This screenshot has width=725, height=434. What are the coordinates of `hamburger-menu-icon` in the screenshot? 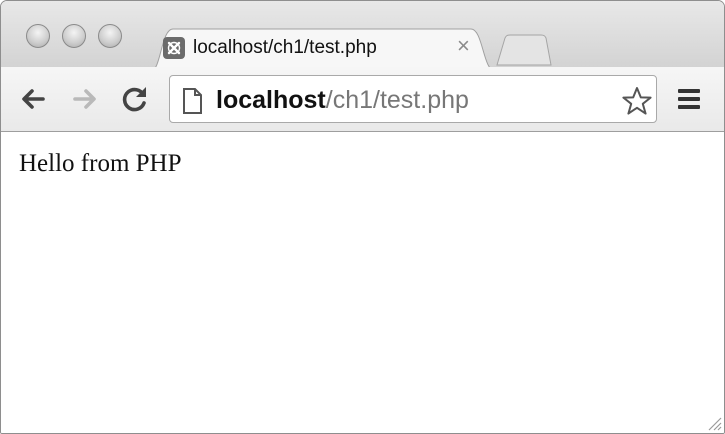 It's located at (689, 99).